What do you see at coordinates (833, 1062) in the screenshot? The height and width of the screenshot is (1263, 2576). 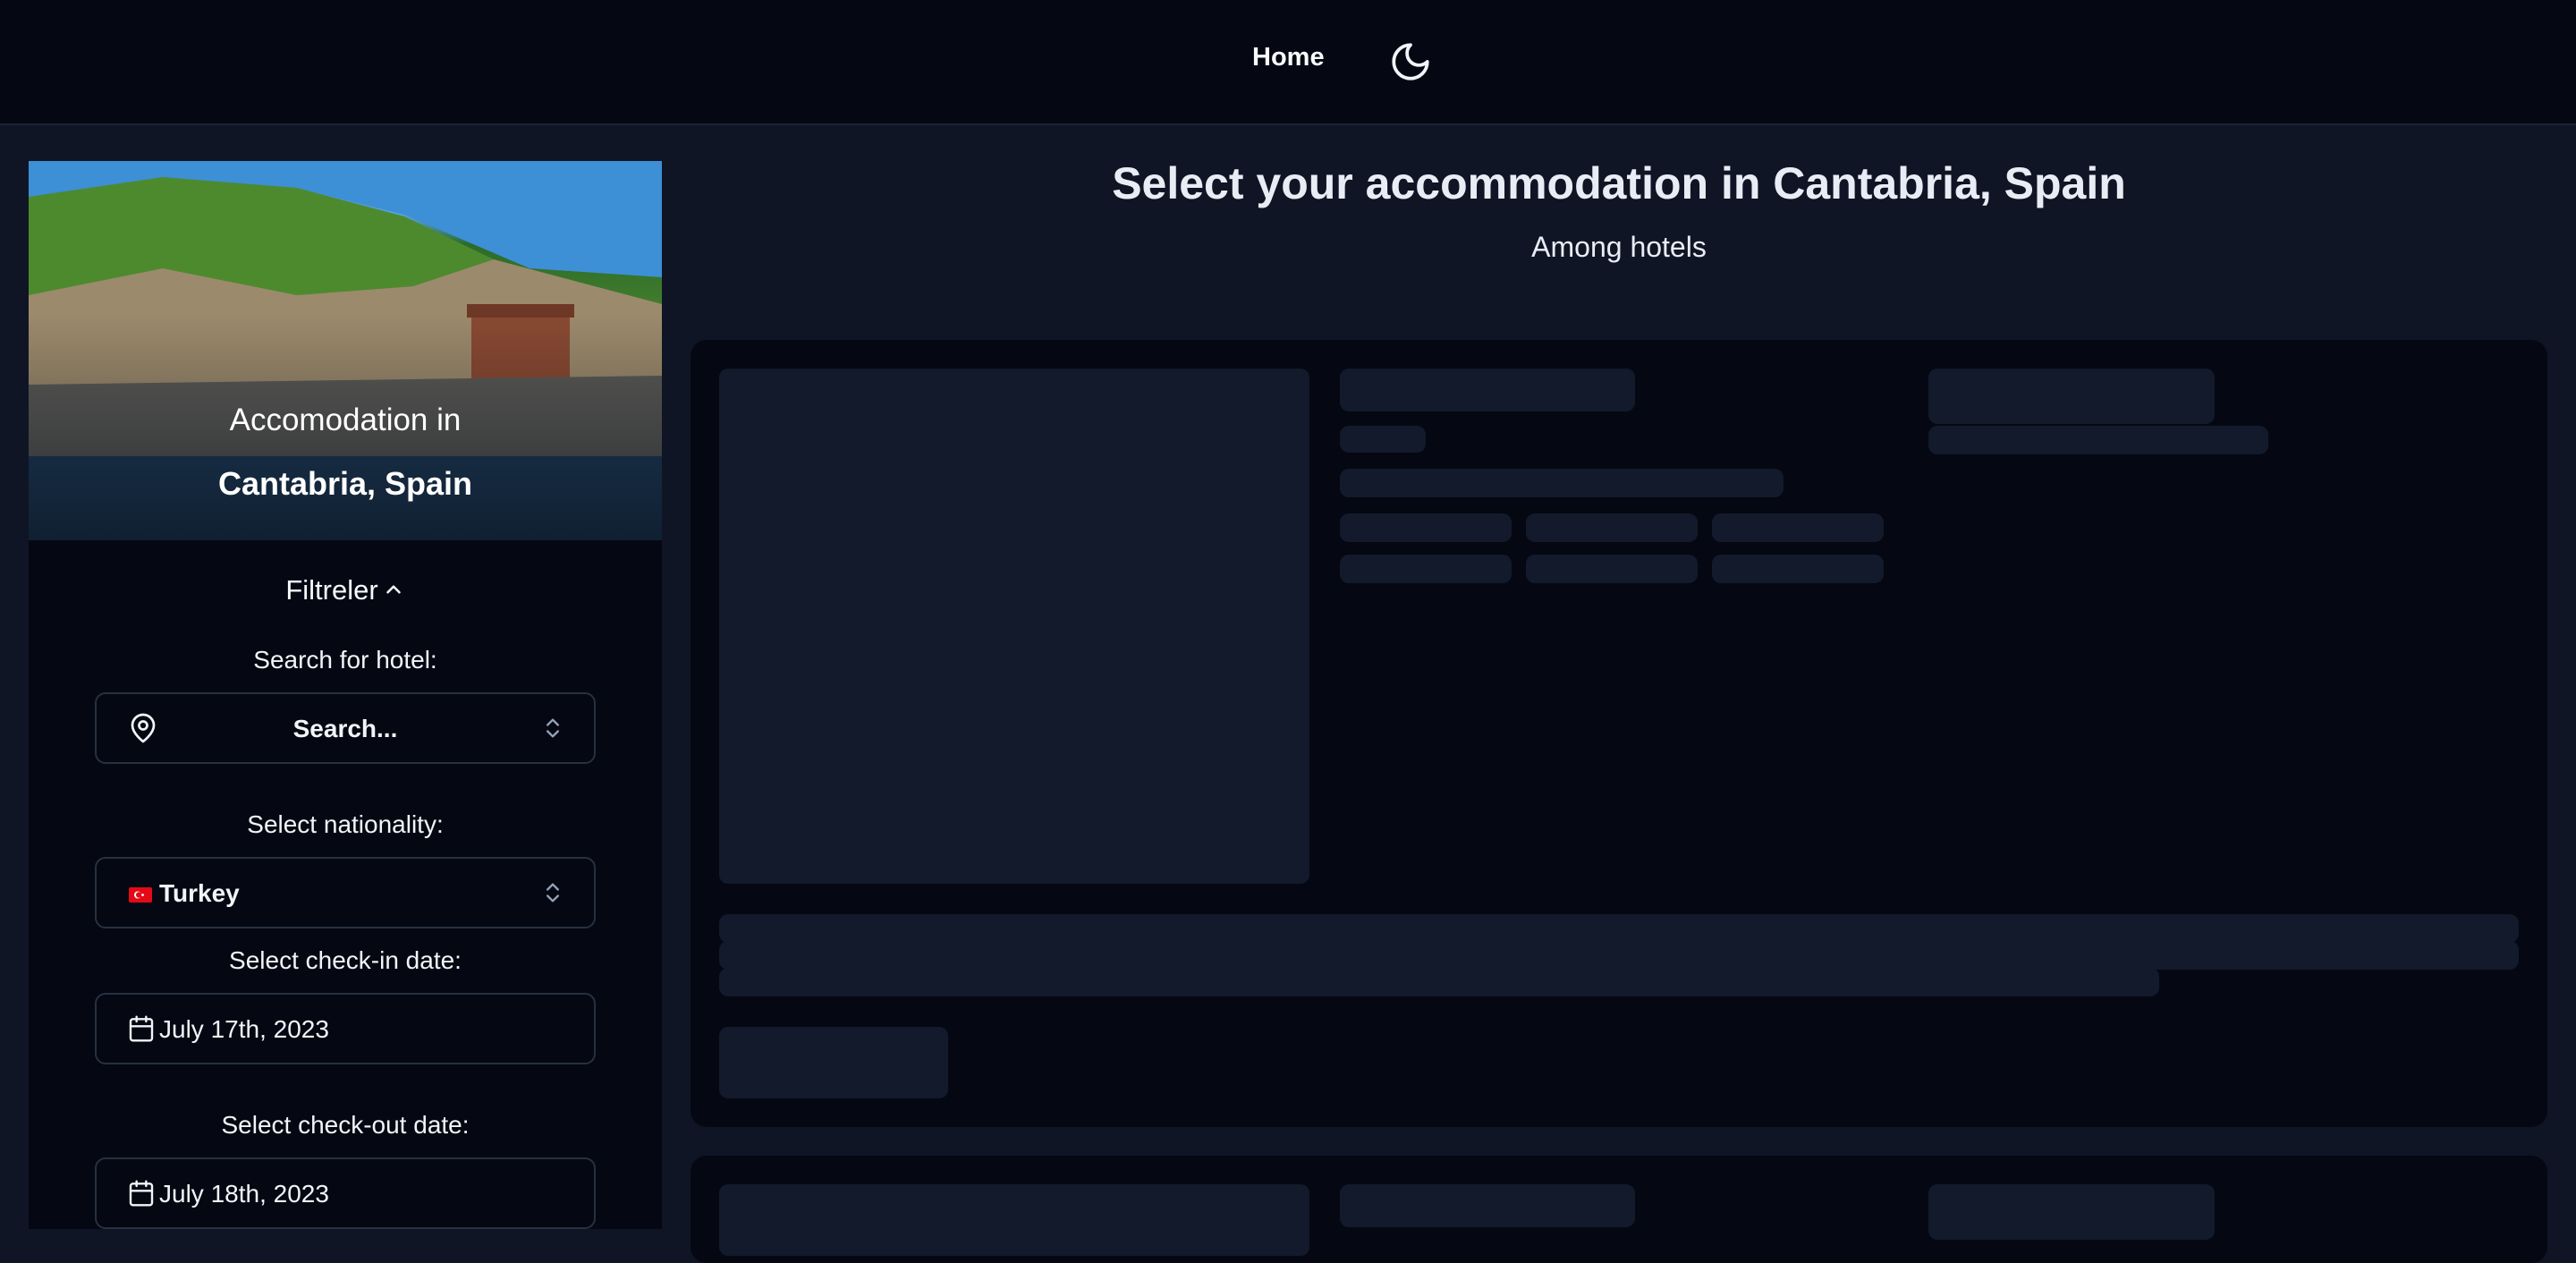 I see `skeleton-button` at bounding box center [833, 1062].